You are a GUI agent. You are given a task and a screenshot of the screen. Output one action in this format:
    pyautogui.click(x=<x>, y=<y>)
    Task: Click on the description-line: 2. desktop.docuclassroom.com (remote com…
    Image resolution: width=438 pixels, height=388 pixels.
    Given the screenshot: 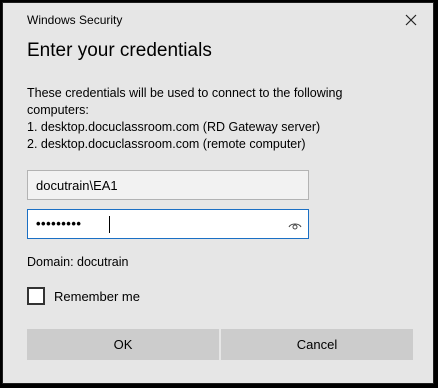 What is the action you would take?
    pyautogui.click(x=166, y=144)
    